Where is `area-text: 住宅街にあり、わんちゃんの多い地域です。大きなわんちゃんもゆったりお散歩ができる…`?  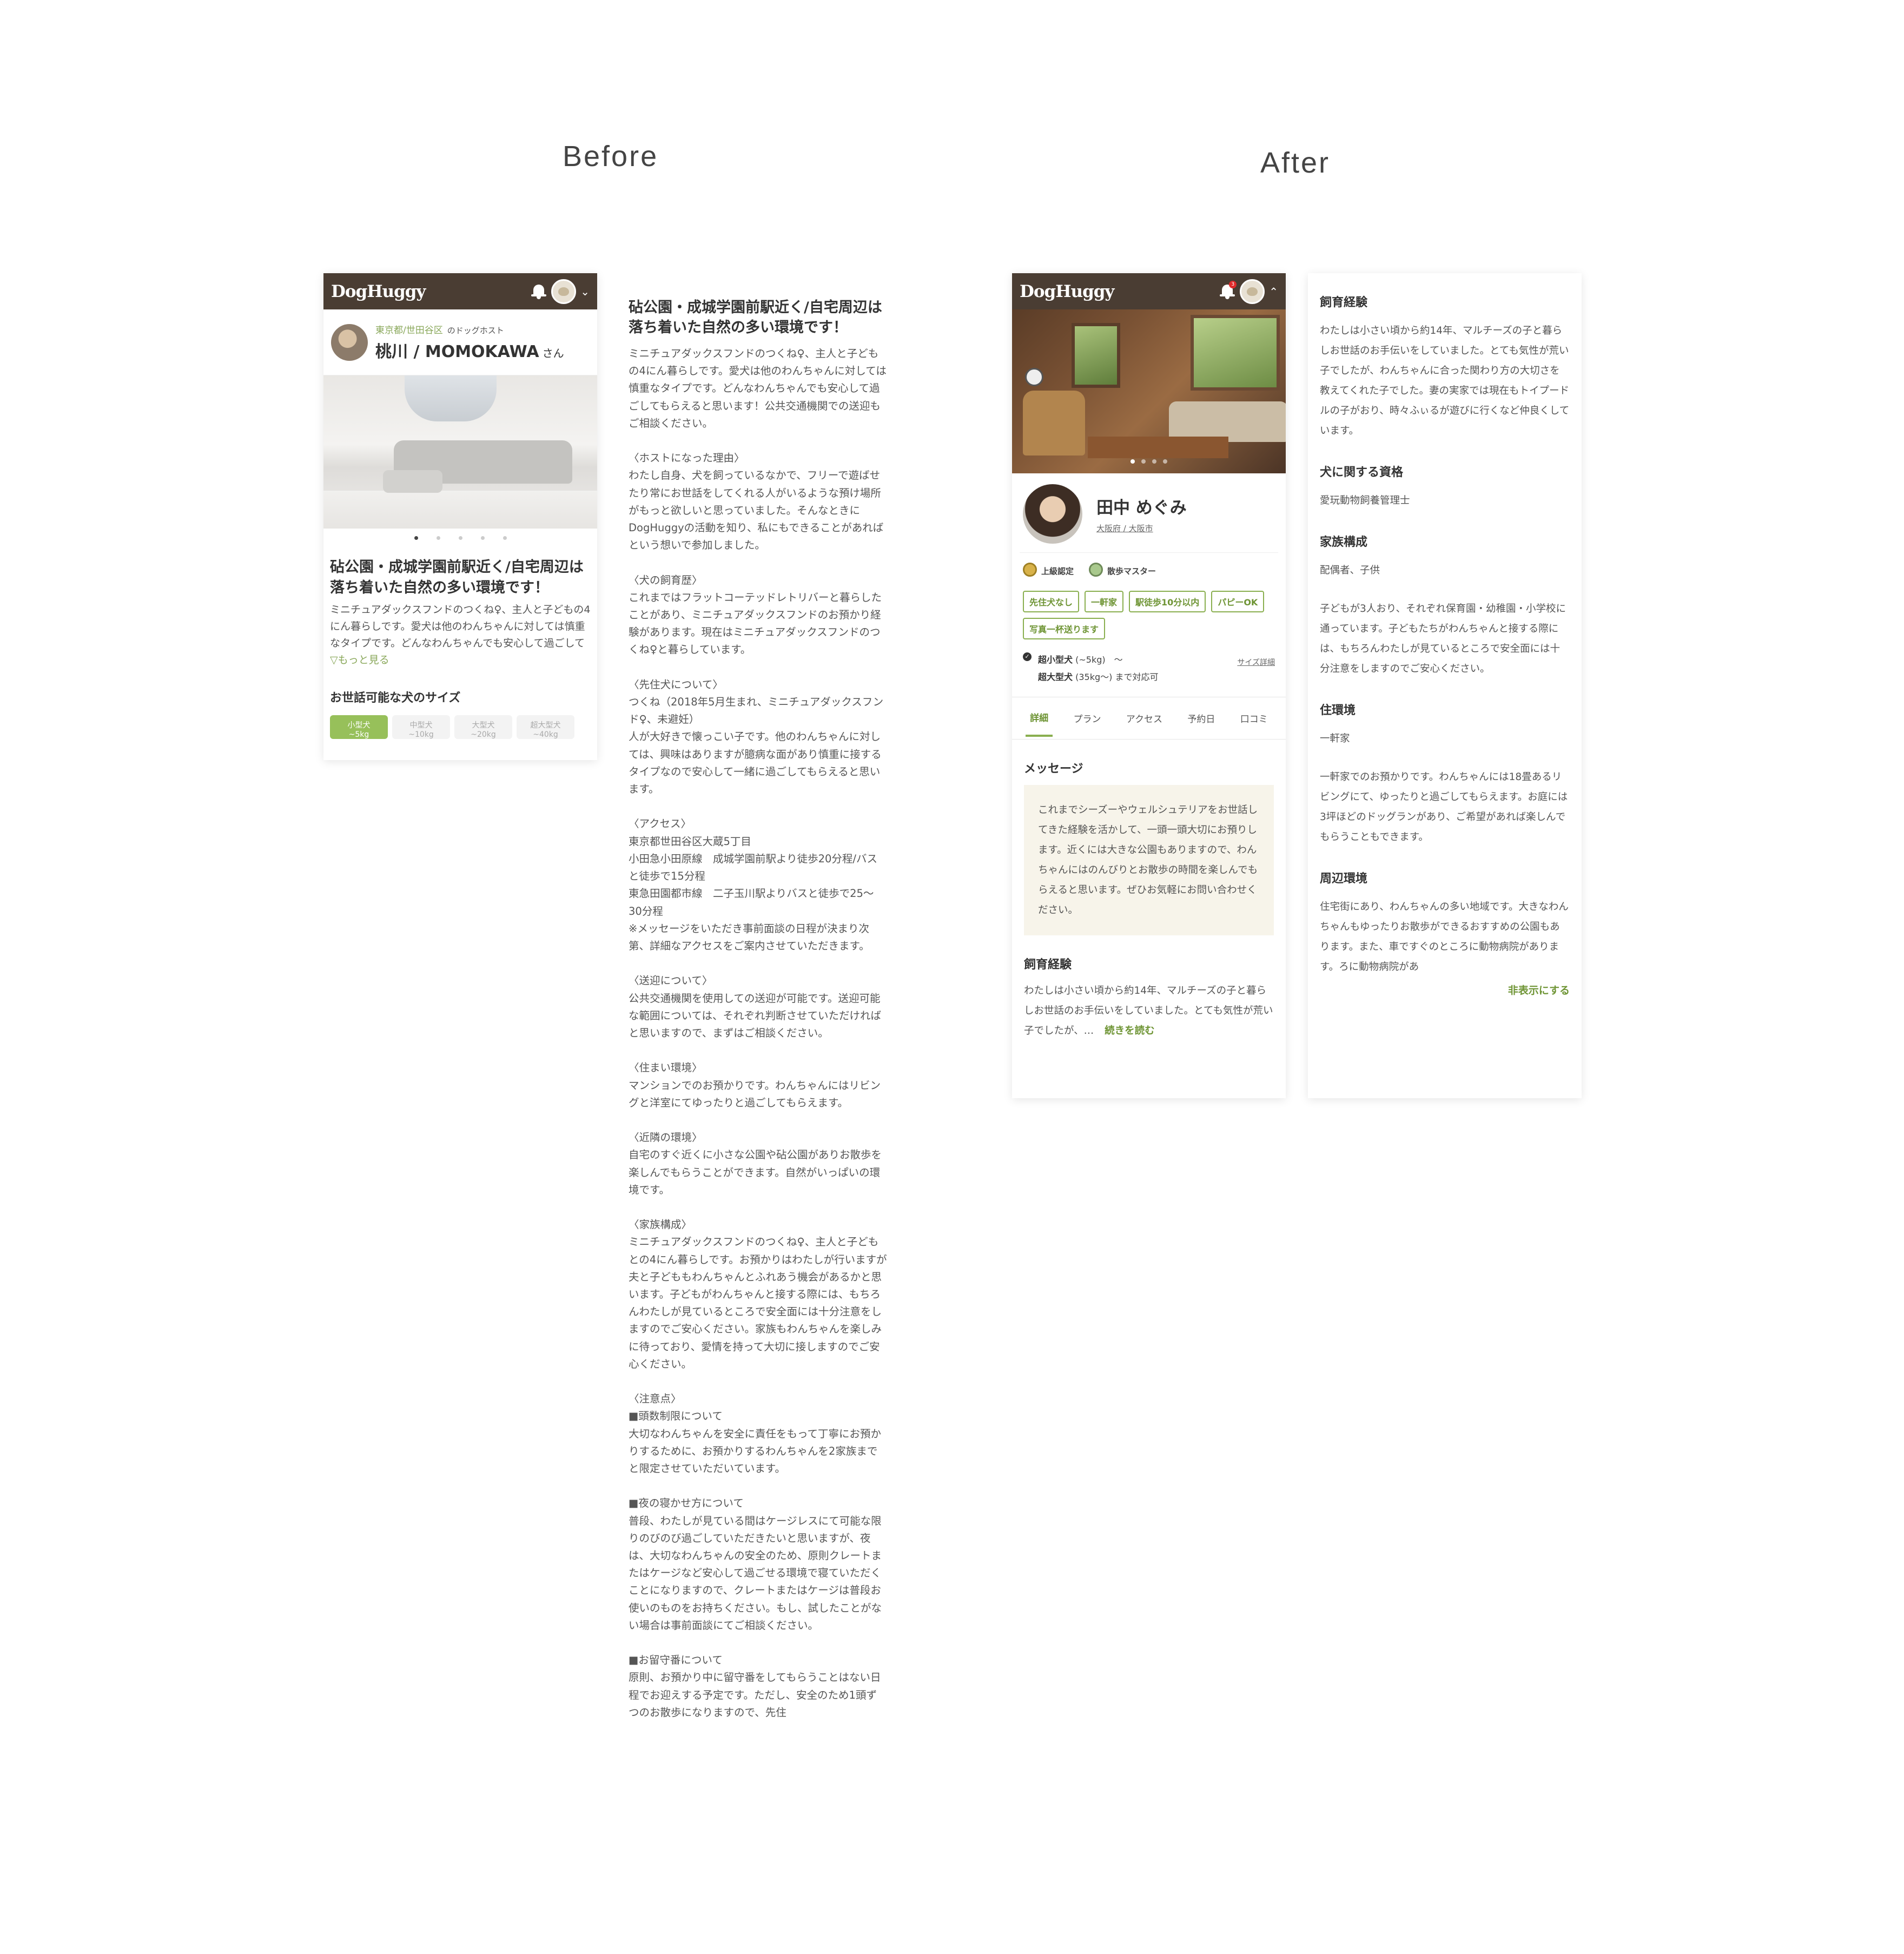 area-text: 住宅街にあり、わんちゃんの多い地域です。大きなわんちゃんもゆったりお散歩ができる… is located at coordinates (1444, 937).